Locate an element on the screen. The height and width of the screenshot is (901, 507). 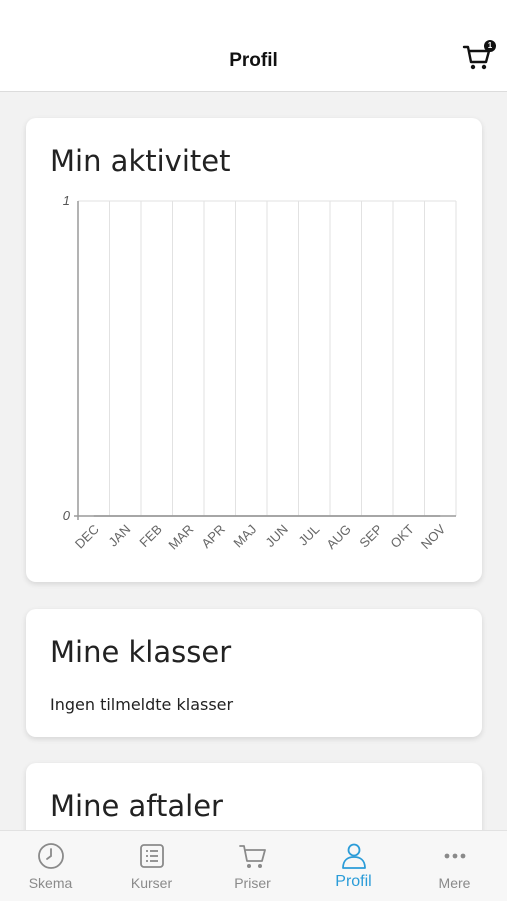
tab-label: Mere is located at coordinates (454, 883).